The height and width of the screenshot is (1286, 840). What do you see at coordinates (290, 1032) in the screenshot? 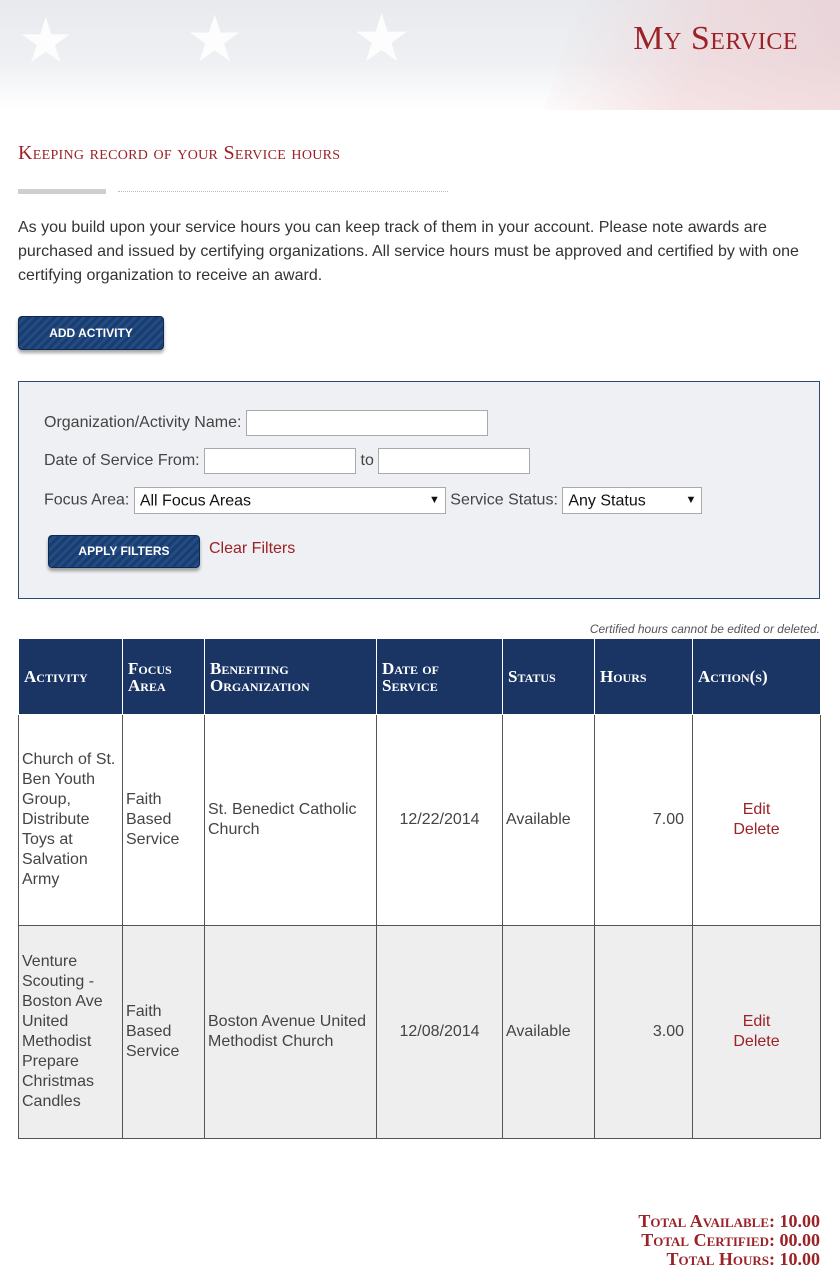
I see `cell-organization: Boston Avenue United Methodist Church` at bounding box center [290, 1032].